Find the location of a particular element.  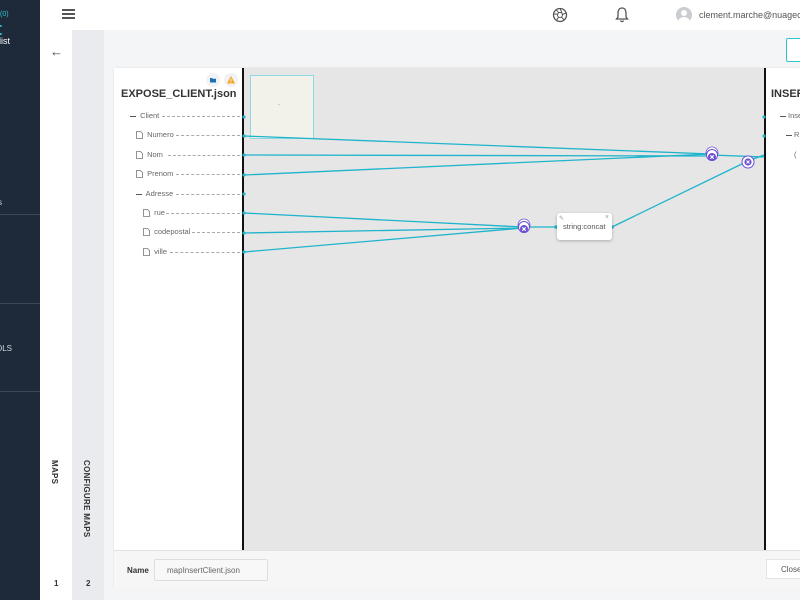

tree-item-prenom: Prenom is located at coordinates (154, 173).